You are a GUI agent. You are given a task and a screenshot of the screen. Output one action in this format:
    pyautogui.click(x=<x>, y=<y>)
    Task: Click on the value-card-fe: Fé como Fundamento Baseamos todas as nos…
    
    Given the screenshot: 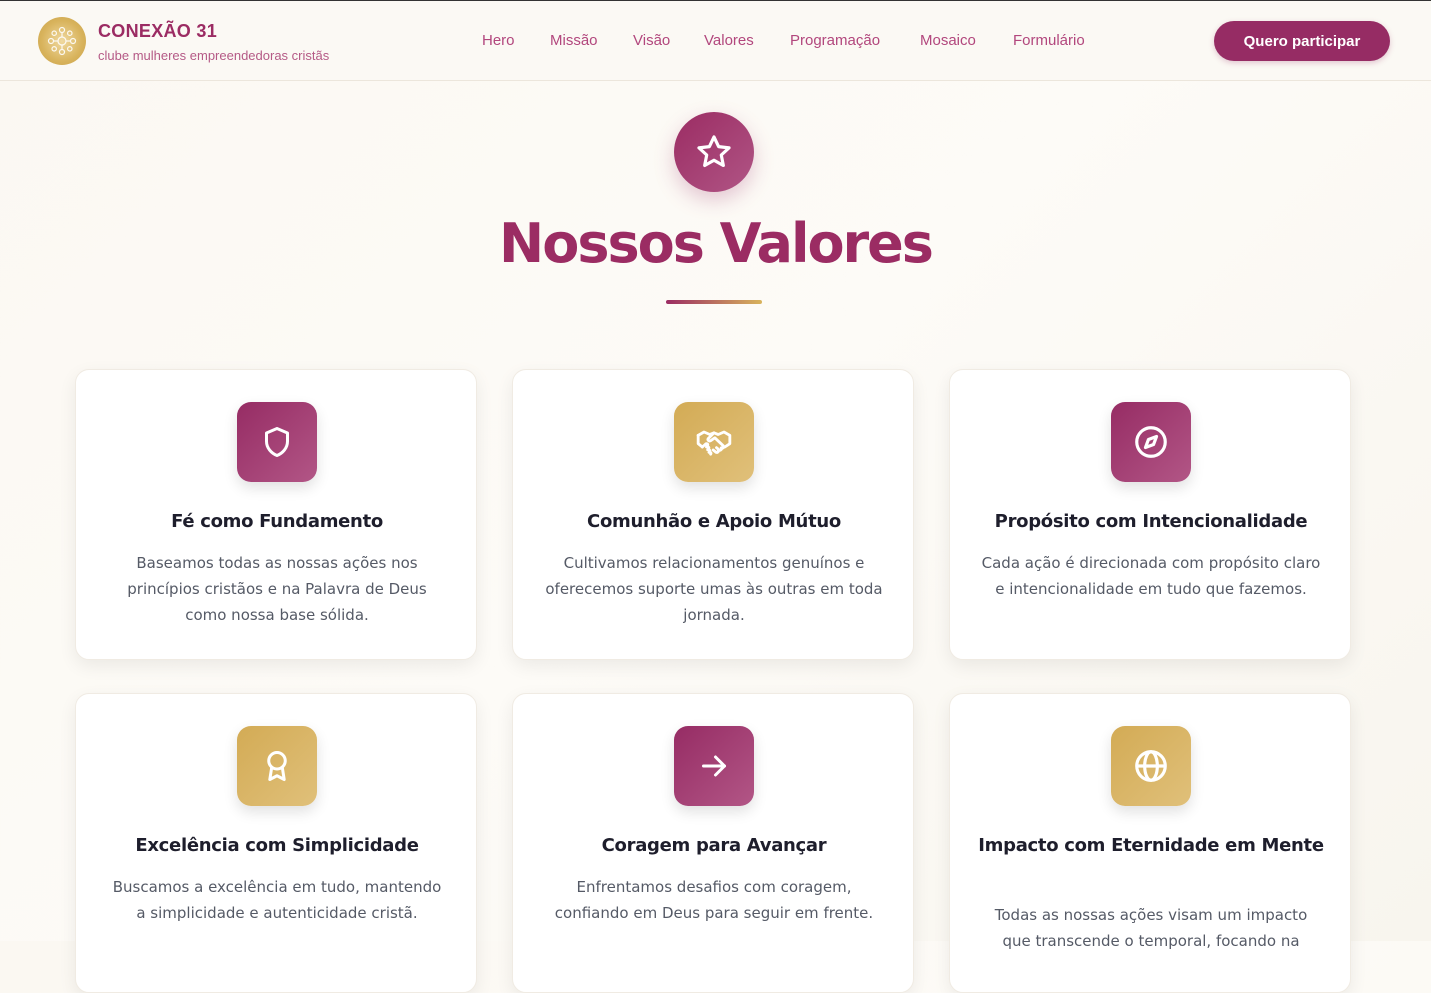 What is the action you would take?
    pyautogui.click(x=276, y=514)
    